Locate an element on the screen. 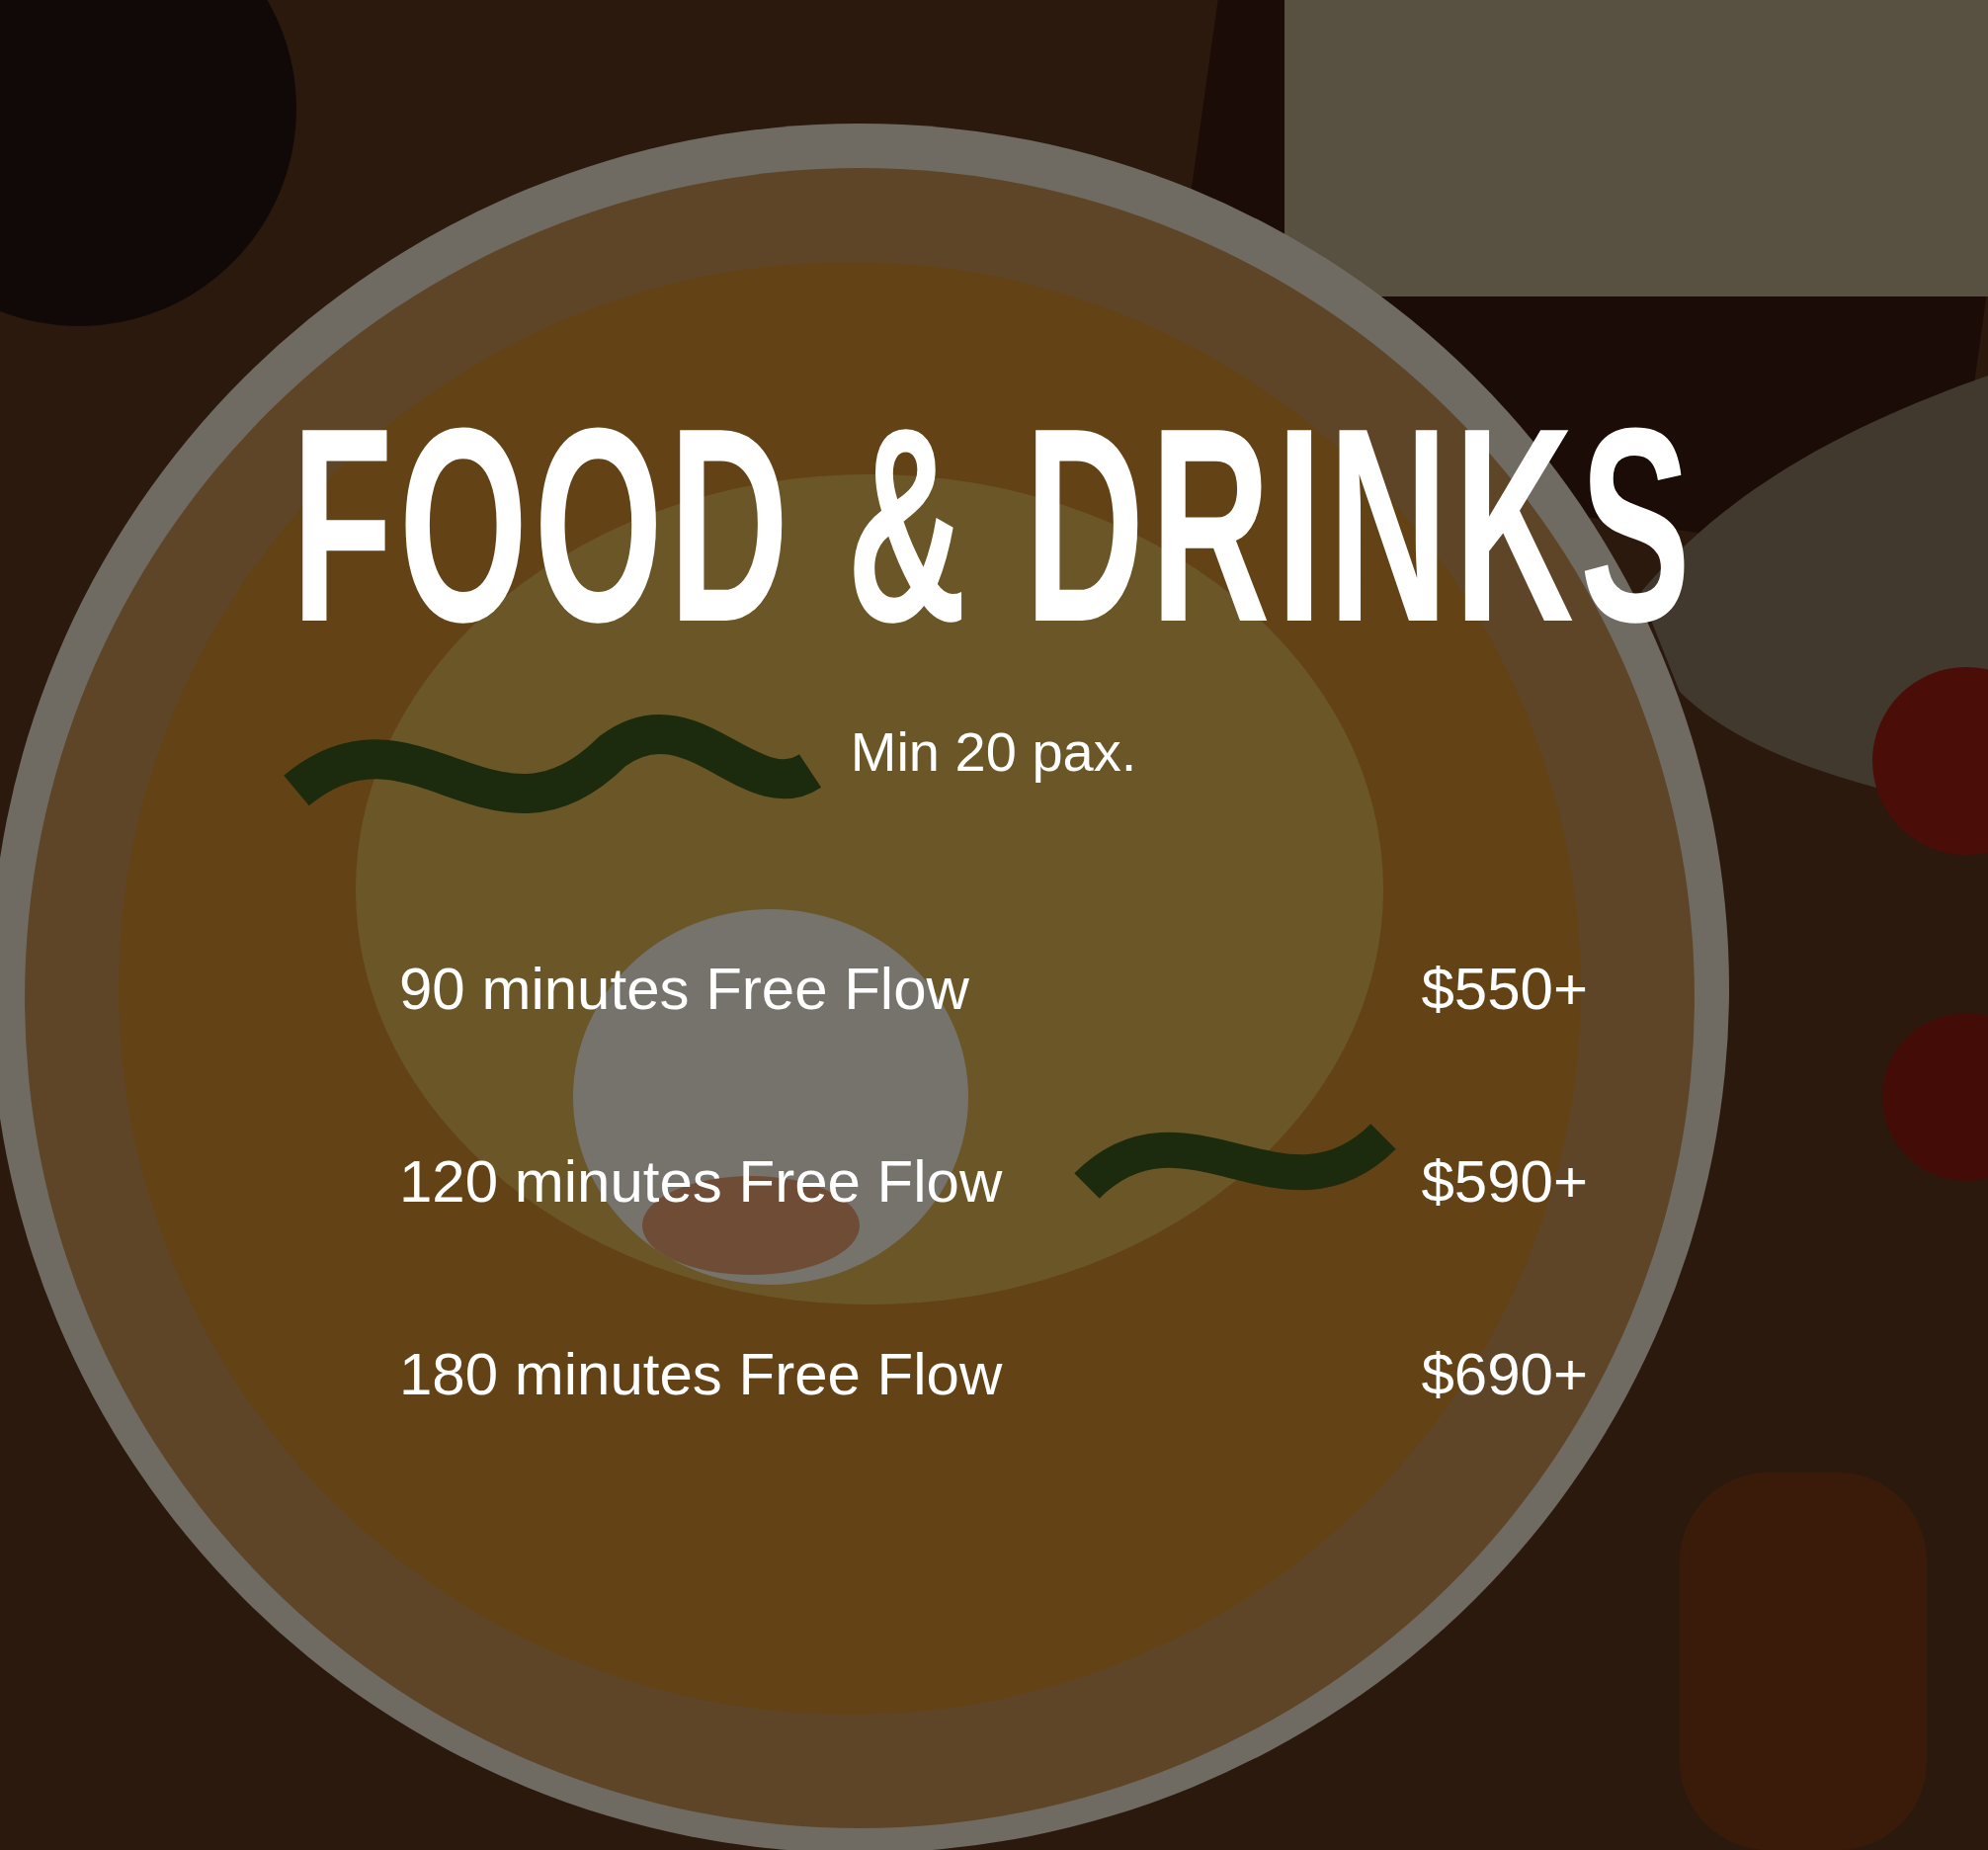 The height and width of the screenshot is (1850, 1988). package-price: $590+ is located at coordinates (1504, 1182).